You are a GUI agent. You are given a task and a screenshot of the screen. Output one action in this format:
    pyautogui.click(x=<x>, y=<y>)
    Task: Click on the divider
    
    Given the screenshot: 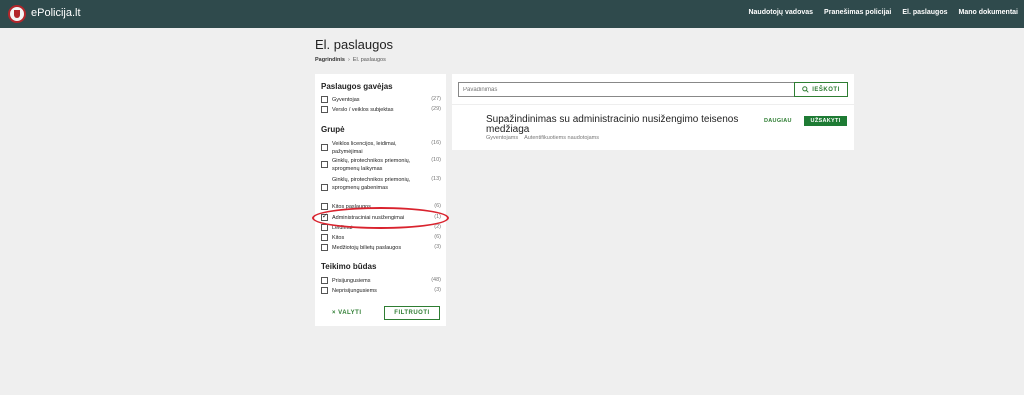 What is the action you would take?
    pyautogui.click(x=653, y=104)
    